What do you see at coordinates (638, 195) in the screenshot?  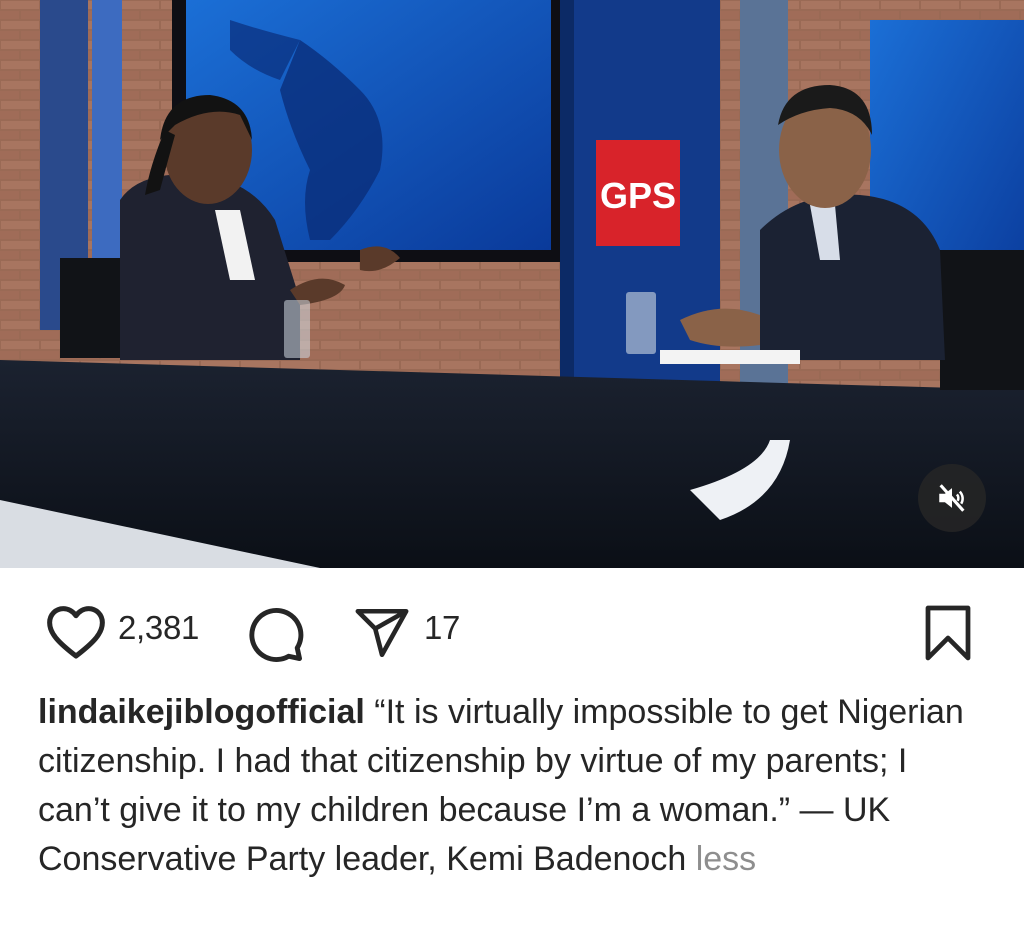 I see `gps-logo: GPS` at bounding box center [638, 195].